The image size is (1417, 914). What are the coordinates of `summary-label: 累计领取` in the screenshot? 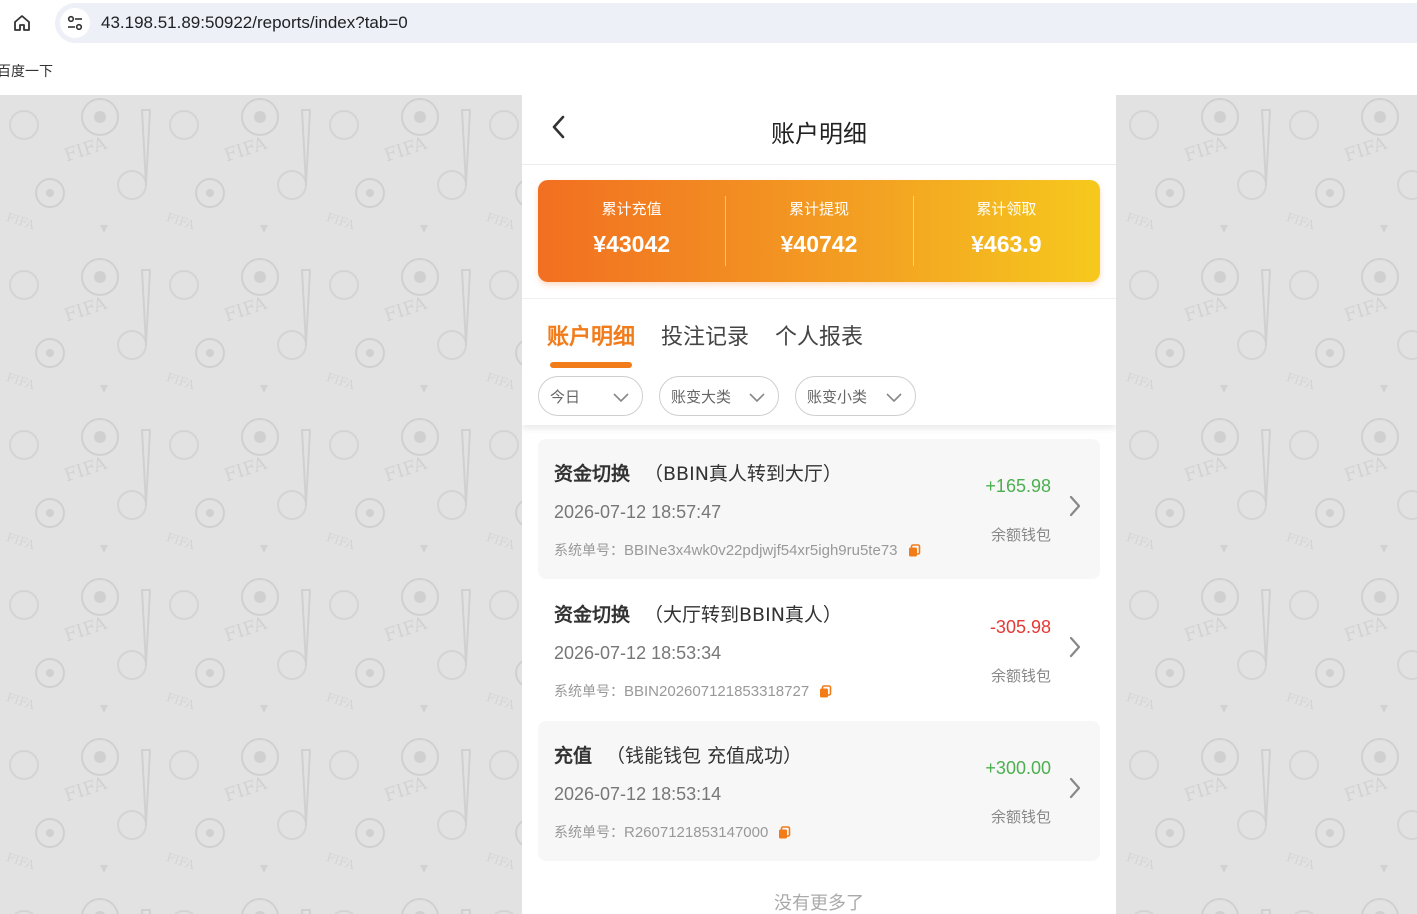 It's located at (1006, 209).